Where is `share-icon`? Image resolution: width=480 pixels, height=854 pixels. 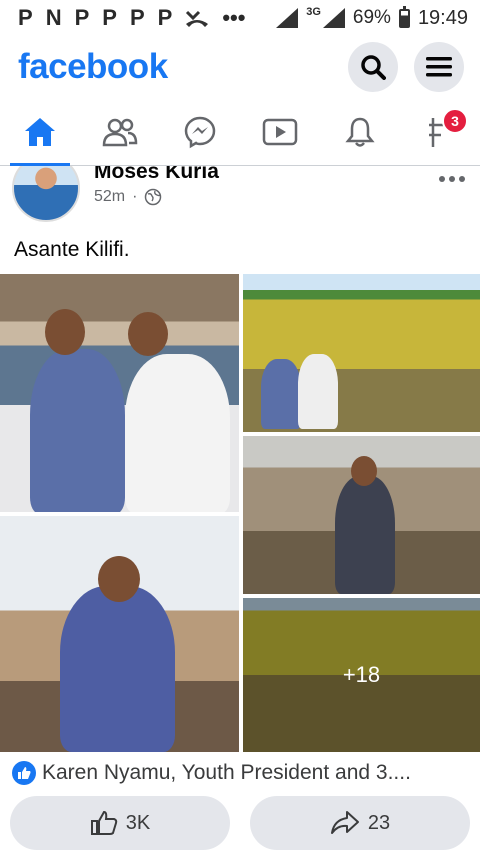 share-icon is located at coordinates (344, 822).